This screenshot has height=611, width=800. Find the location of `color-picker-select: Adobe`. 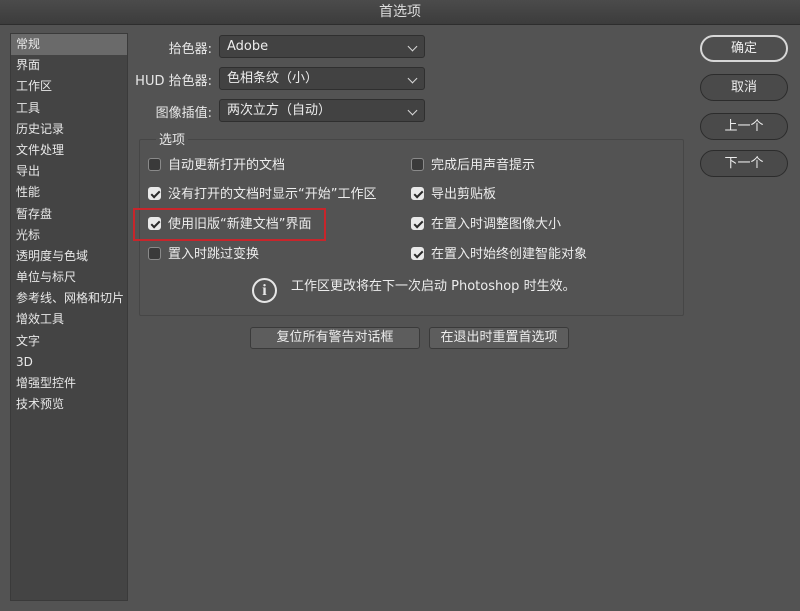

color-picker-select: Adobe is located at coordinates (322, 46).